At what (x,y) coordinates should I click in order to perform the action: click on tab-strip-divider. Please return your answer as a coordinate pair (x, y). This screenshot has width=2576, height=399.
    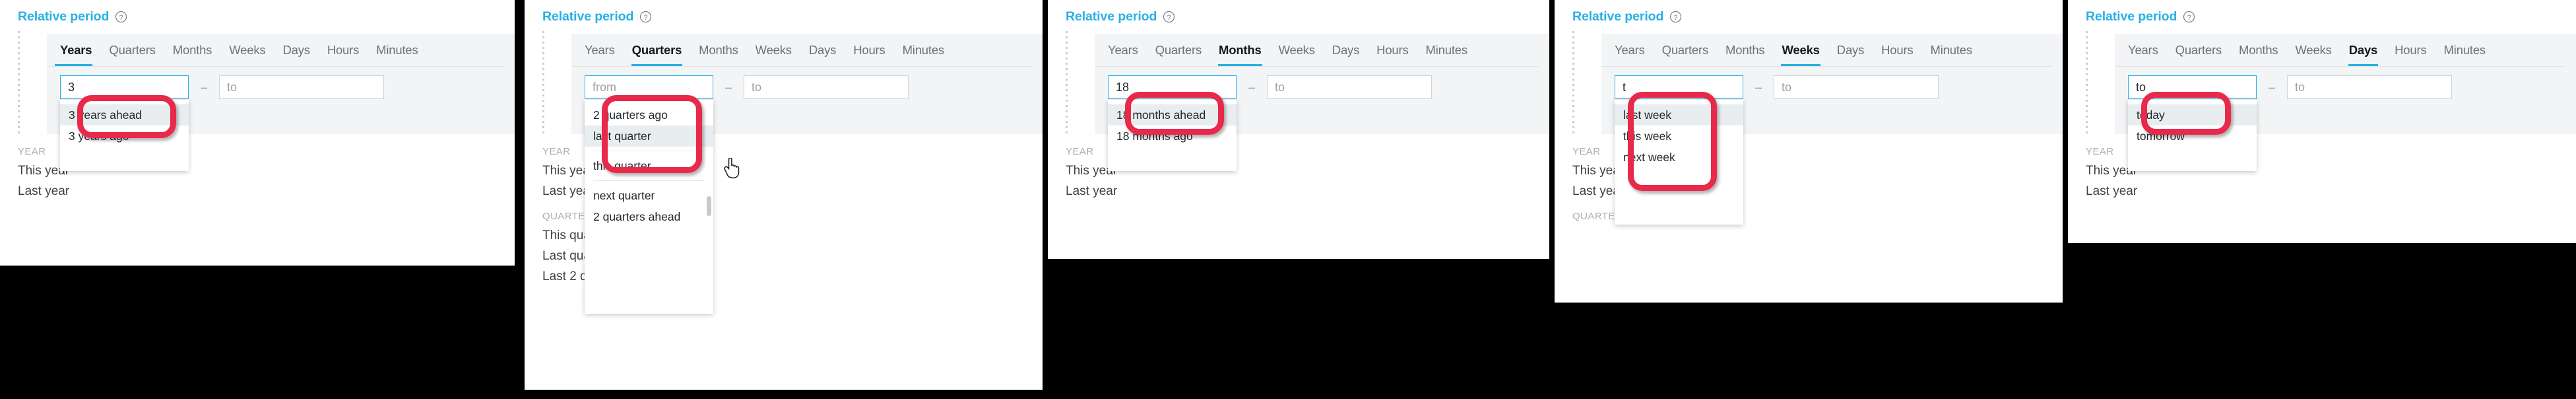
    Looking at the image, I should click on (1317, 66).